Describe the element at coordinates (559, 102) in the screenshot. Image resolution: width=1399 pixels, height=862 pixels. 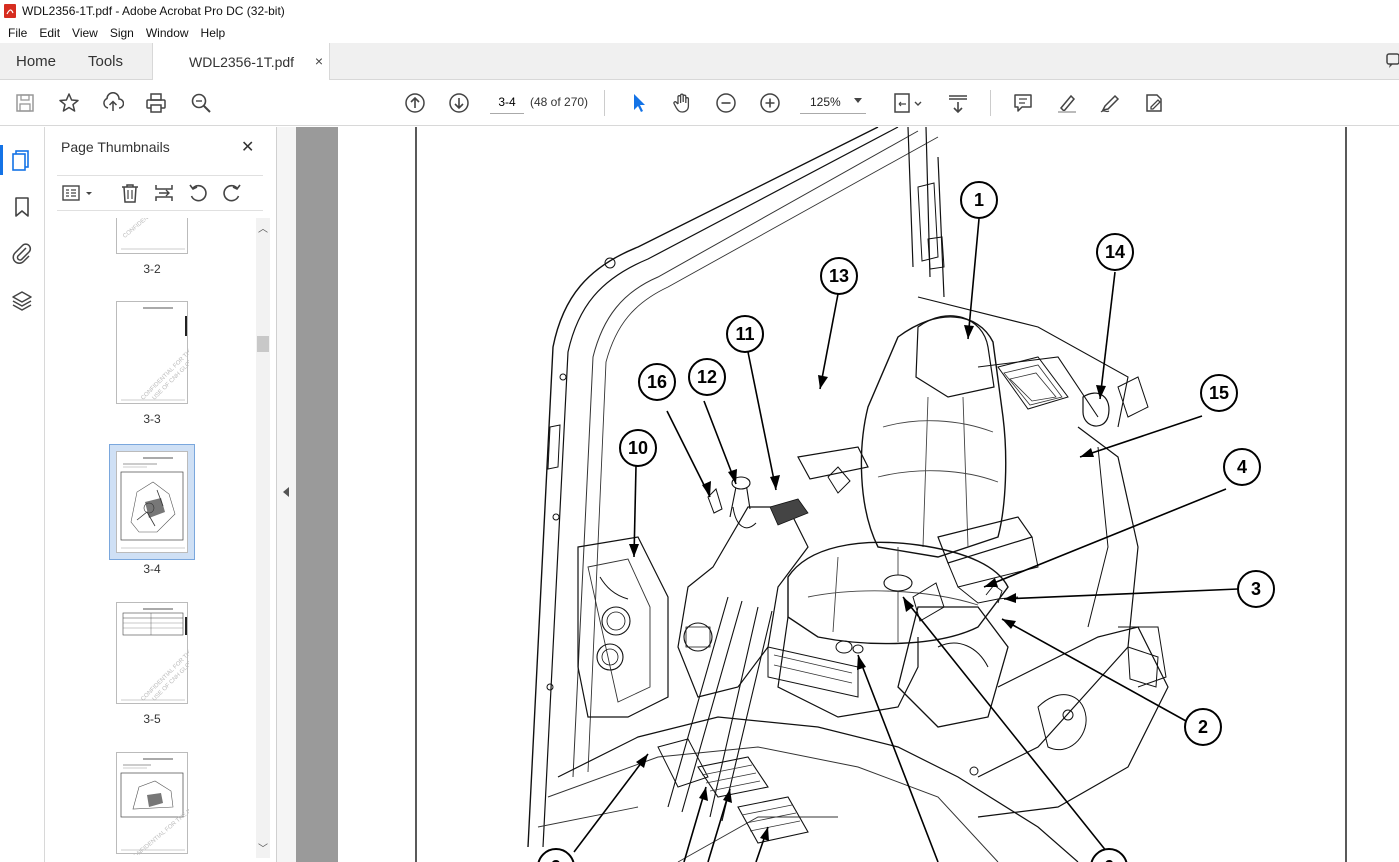
I see `page-count: (48 of 270)` at that location.